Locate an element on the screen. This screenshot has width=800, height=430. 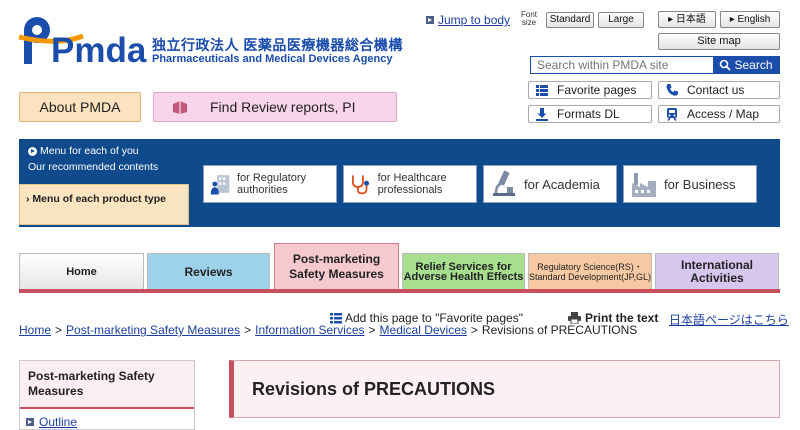
favorite-pages-label: Favorite pages is located at coordinates (597, 90).